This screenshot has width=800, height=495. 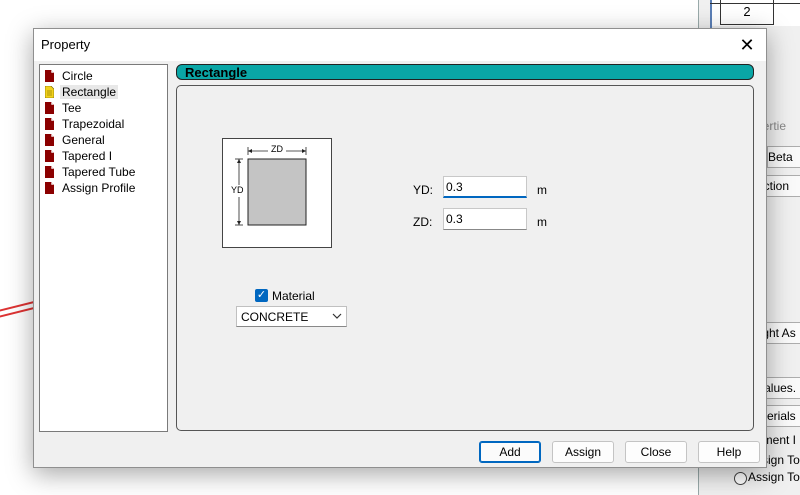 I want to click on chevron-down-icon, so click(x=337, y=316).